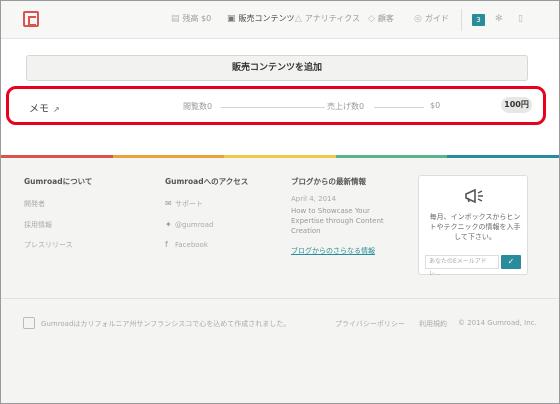 The image size is (560, 404). I want to click on footer-about-title: Gumroadについて, so click(58, 181).